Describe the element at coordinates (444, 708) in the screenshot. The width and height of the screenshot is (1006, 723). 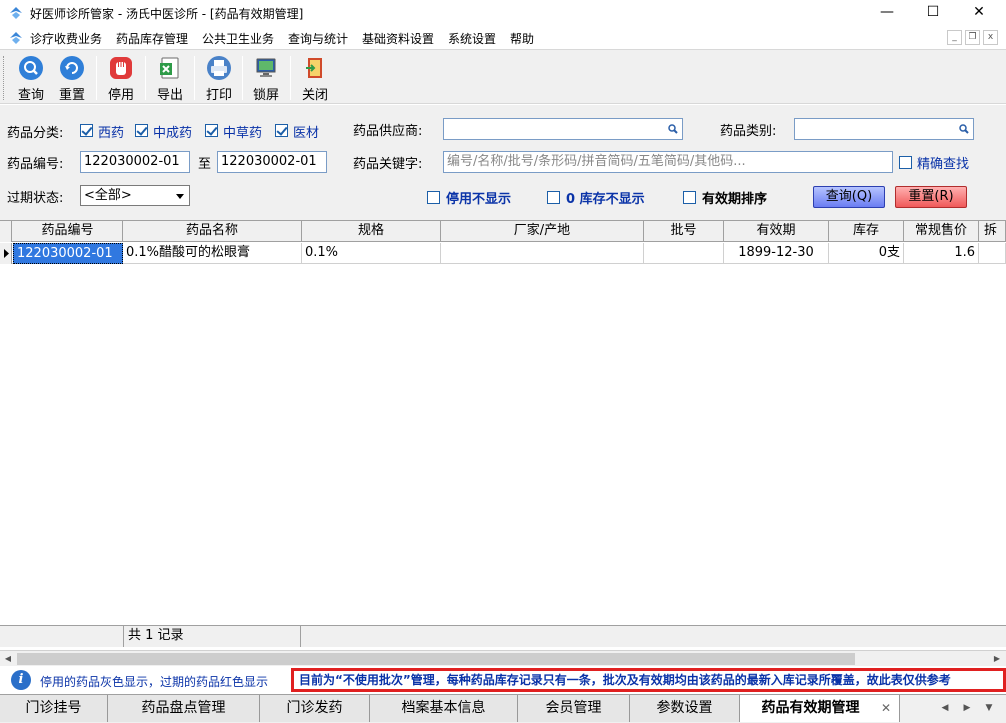
I see `tab-archive-info: 档案基本信息` at that location.